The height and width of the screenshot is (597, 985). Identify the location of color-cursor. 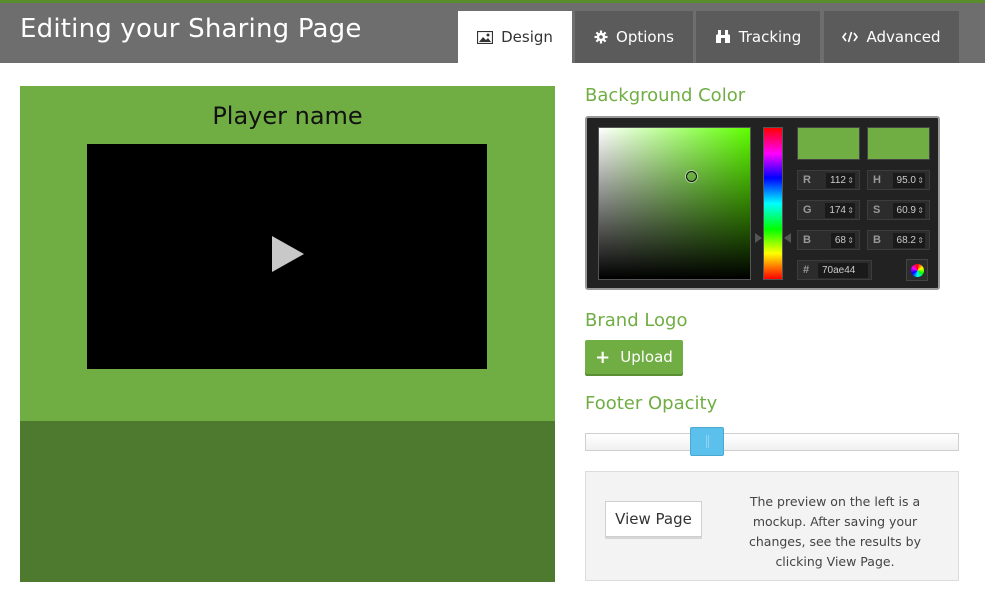
(691, 176).